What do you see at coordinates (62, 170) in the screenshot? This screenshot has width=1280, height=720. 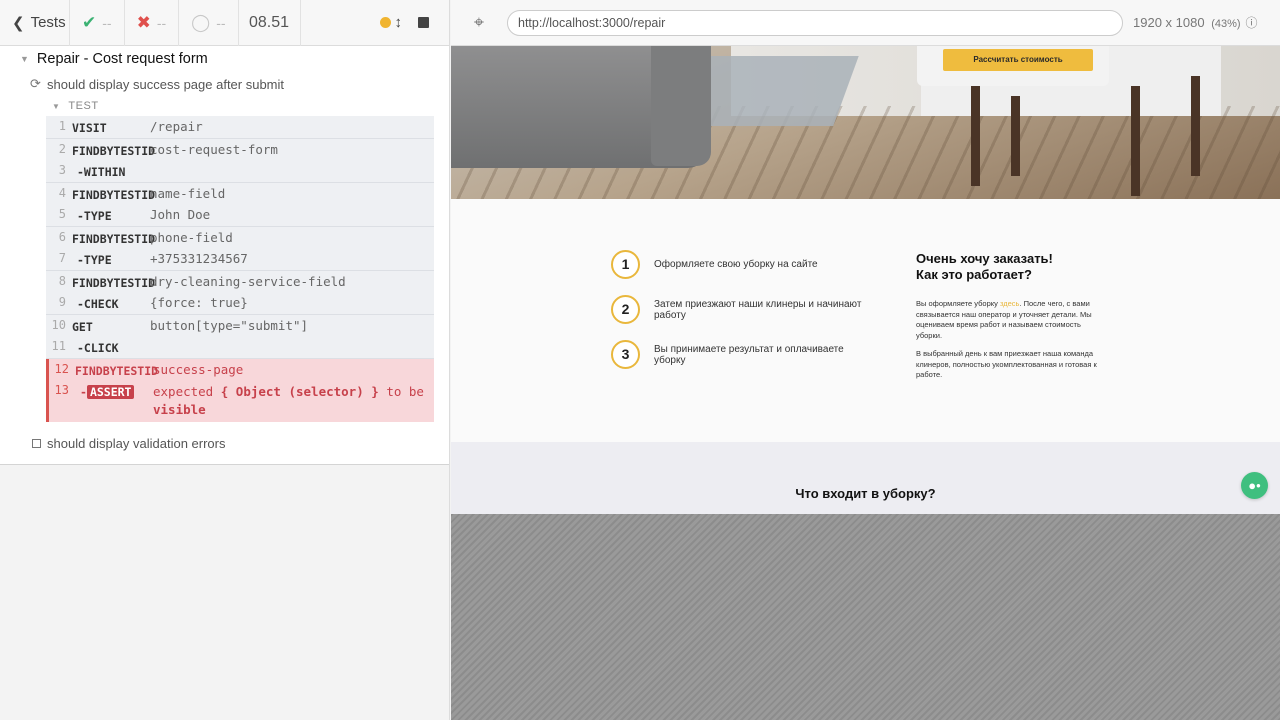 I see `command-number: 3` at bounding box center [62, 170].